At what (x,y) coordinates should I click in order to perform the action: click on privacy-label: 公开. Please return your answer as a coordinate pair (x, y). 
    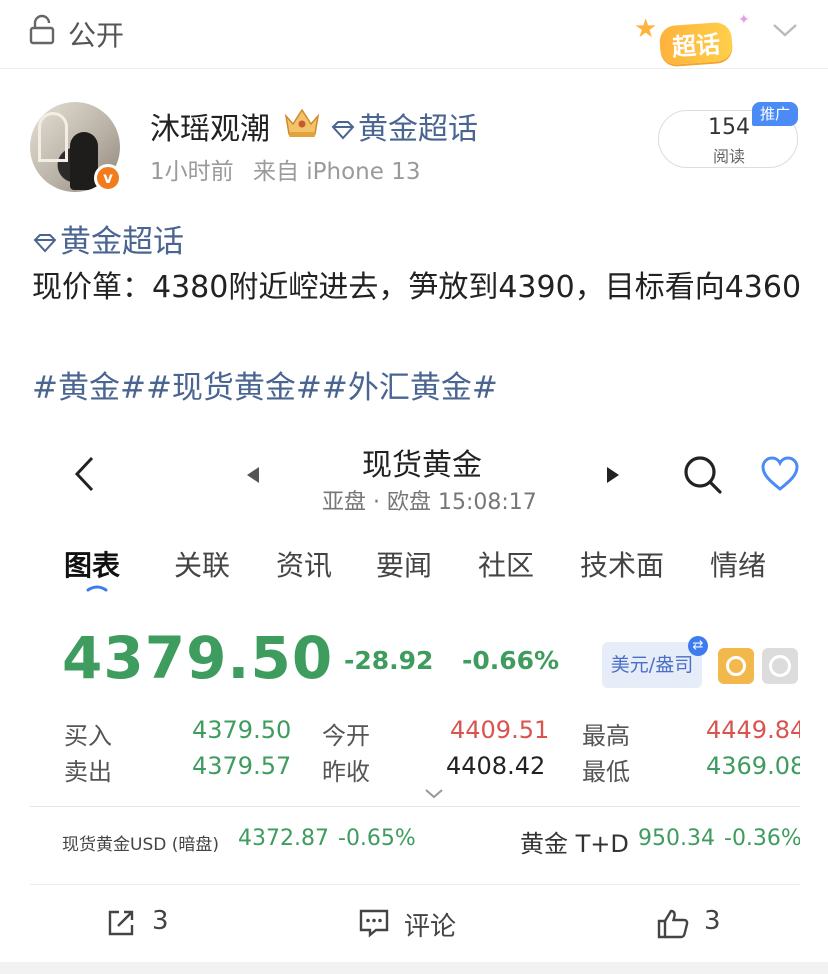
    Looking at the image, I should click on (96, 34).